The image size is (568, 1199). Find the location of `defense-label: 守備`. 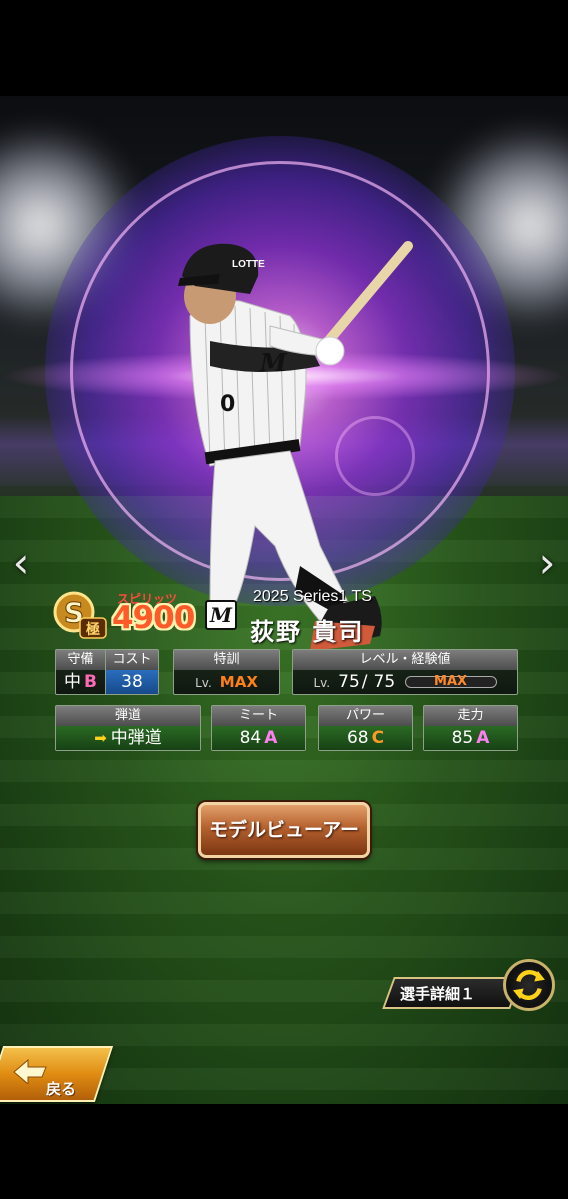

defense-label: 守備 is located at coordinates (81, 660).